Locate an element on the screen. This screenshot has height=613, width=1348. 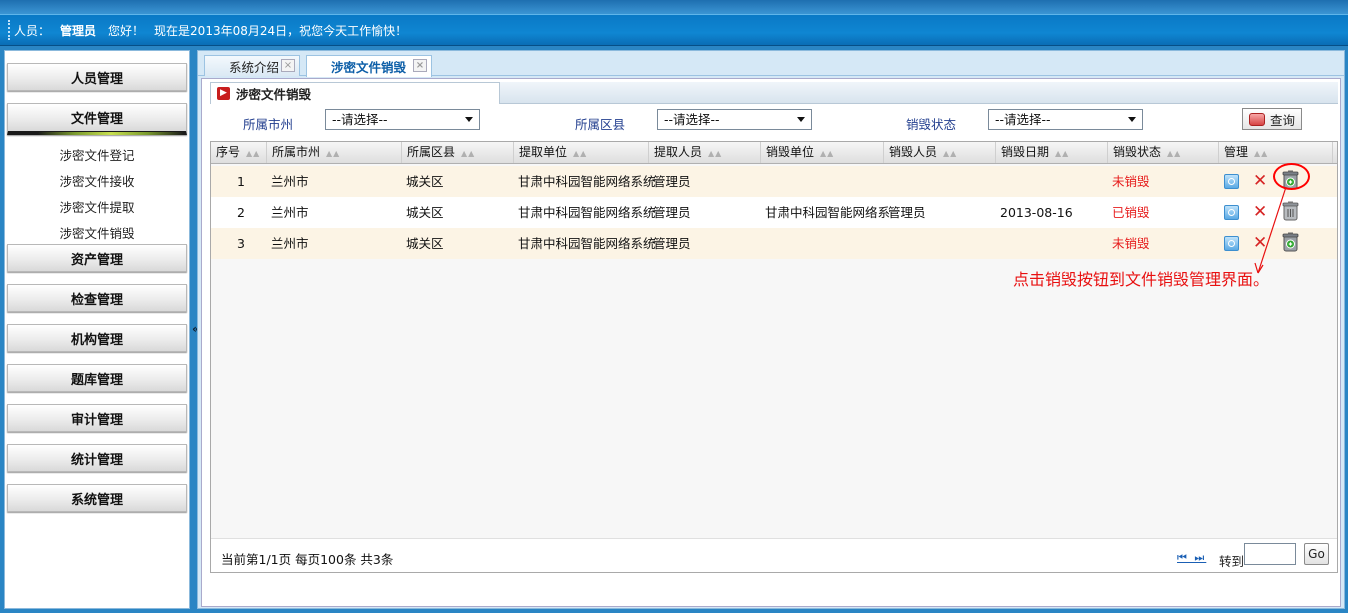
dotted-separator is located at coordinates (9, 30).